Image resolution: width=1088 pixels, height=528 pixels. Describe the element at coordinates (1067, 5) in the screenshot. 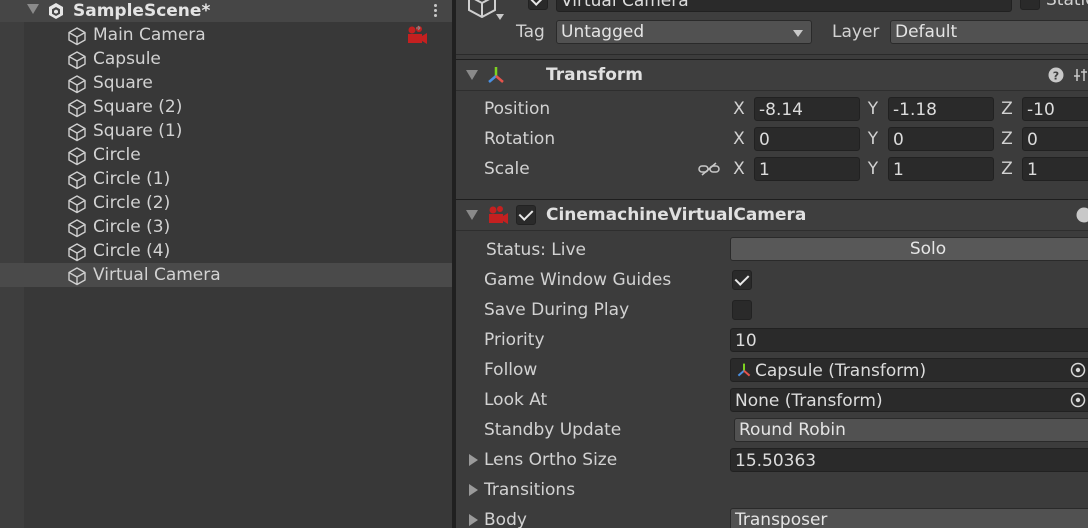

I see `static-label: Static` at that location.